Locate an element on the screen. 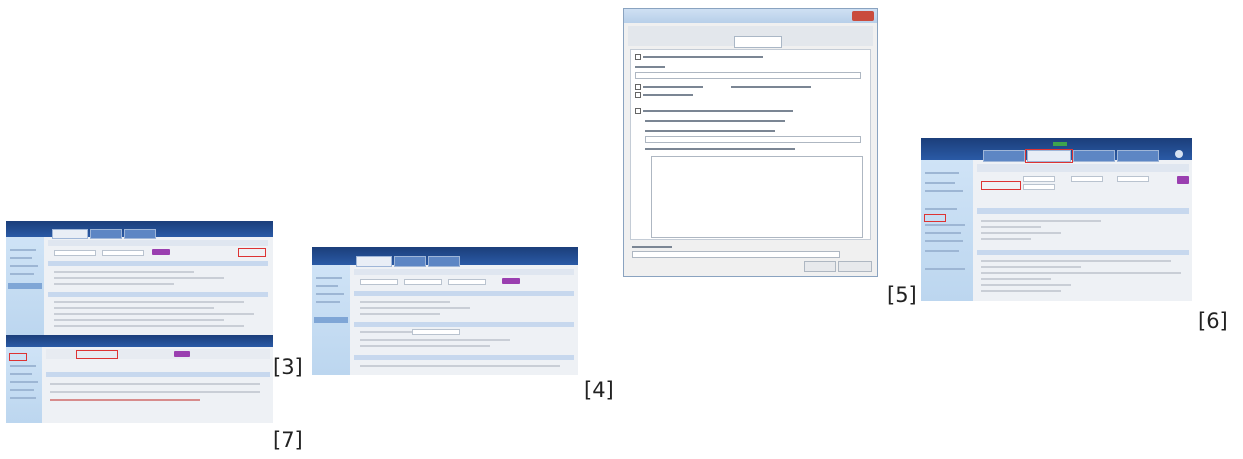 The width and height of the screenshot is (1243, 459). path-input is located at coordinates (753, 139).